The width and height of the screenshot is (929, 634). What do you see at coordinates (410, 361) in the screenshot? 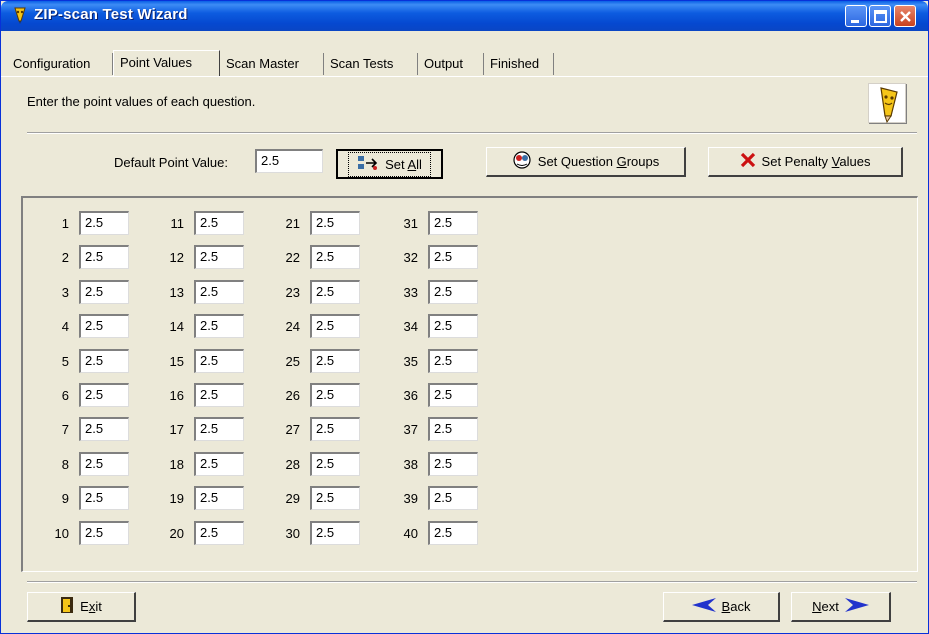
I see `question-number: 35` at bounding box center [410, 361].